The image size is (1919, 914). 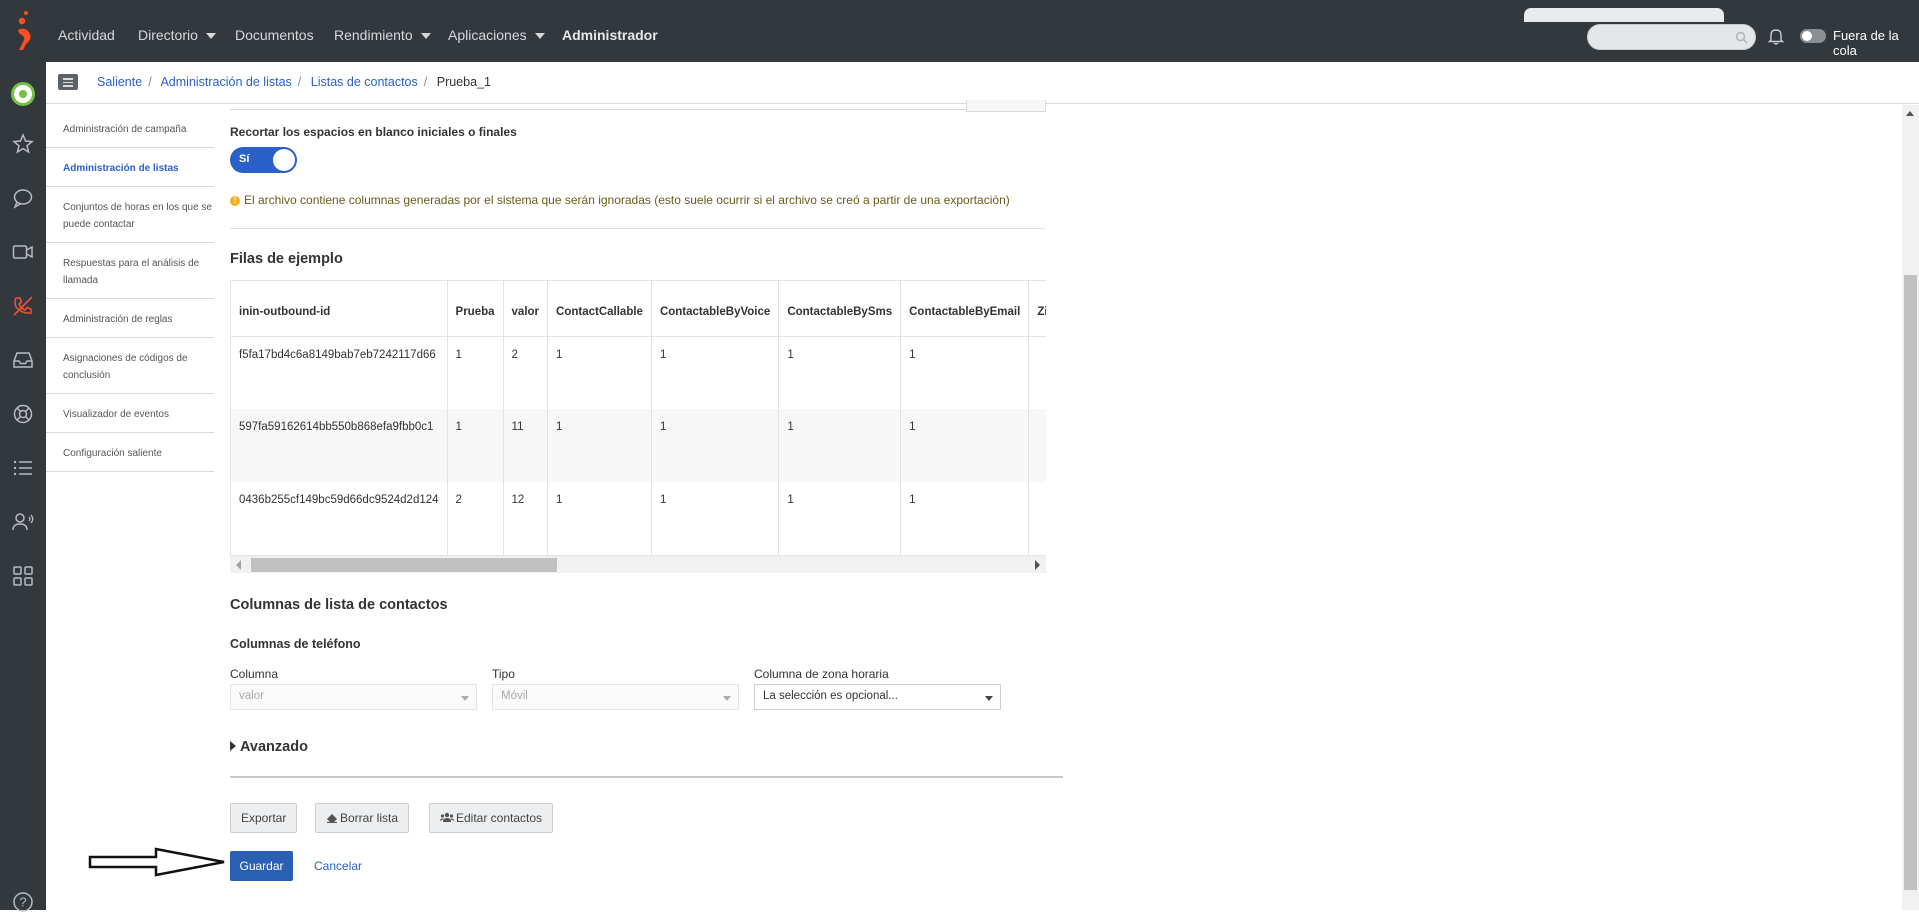 What do you see at coordinates (121, 168) in the screenshot?
I see `side-item-label: Administración de listas` at bounding box center [121, 168].